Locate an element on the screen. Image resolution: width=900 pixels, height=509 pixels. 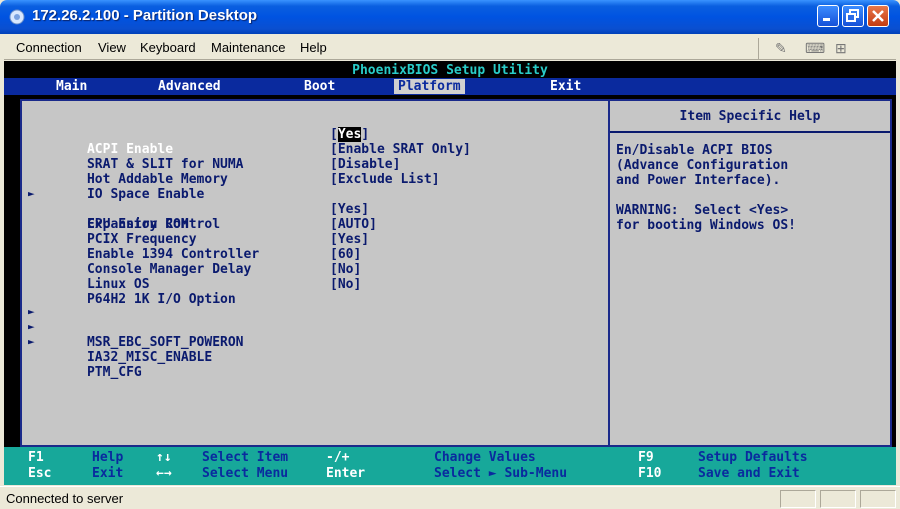
menu-maintenance: Maintenance is located at coordinates (248, 47).